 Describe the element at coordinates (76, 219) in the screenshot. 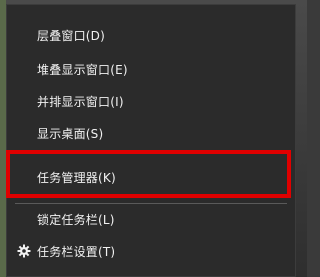

I see `menu-item-label: 锁定任务栏(L)` at that location.